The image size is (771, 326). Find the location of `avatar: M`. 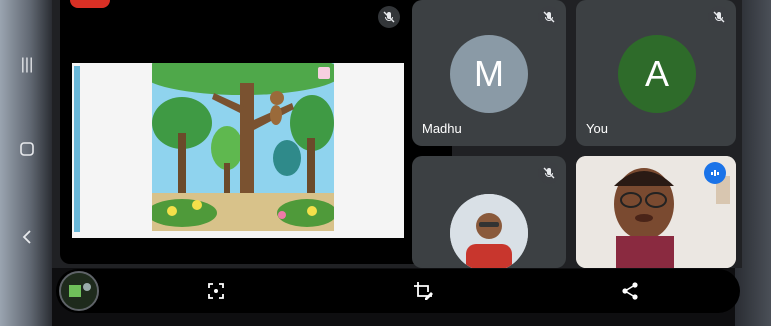

avatar: M is located at coordinates (489, 74).